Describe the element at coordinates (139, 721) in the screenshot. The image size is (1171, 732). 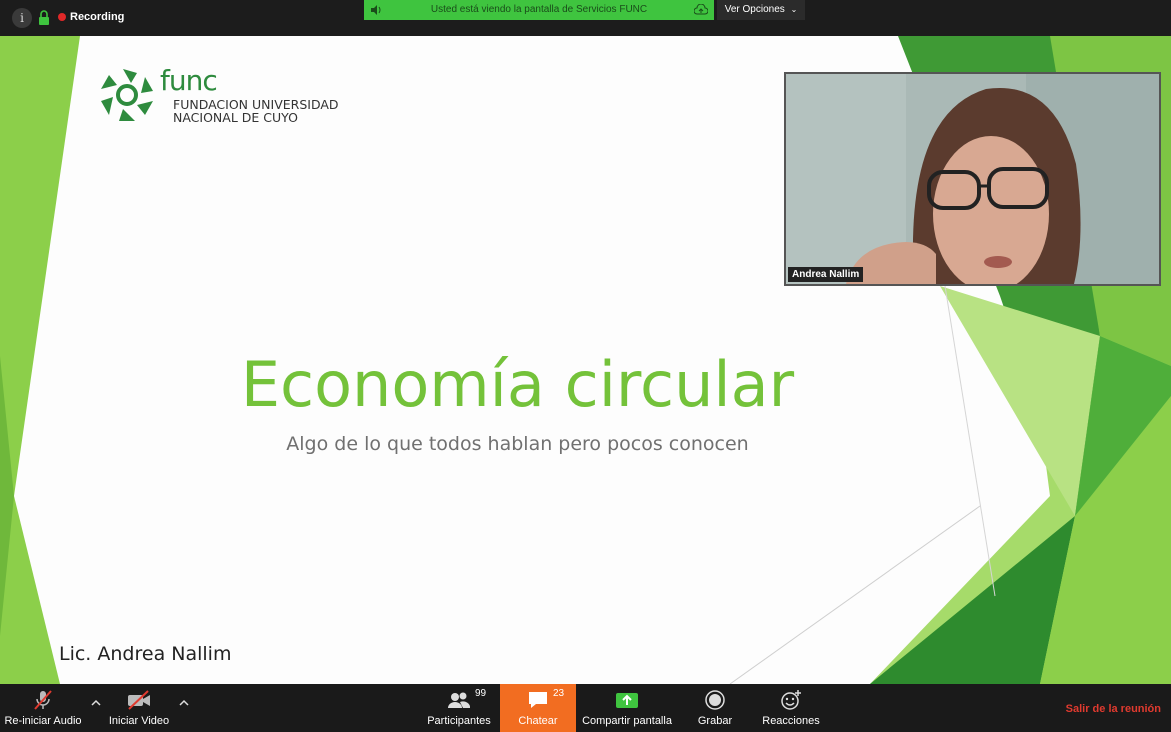
I see `video-label: Iniciar Video` at that location.